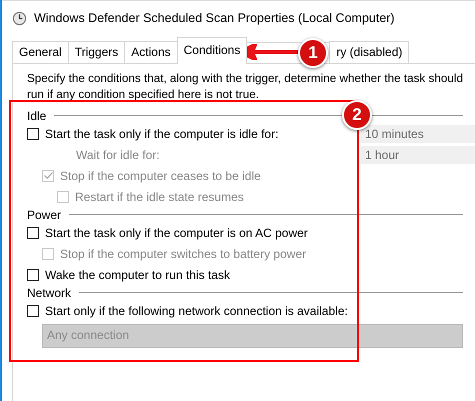 Image resolution: width=475 pixels, height=401 pixels. I want to click on window-title: Windows Defender Scheduled Scan Properties (Local Computer), so click(214, 18).